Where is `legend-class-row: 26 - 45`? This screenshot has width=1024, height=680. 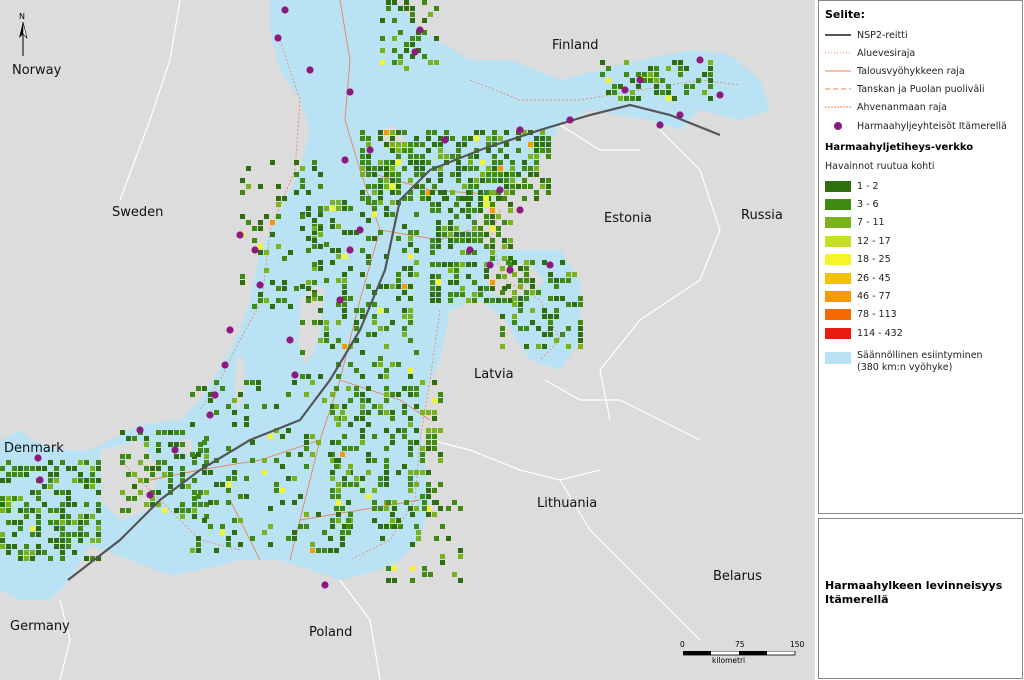
legend-class-row: 26 - 45 is located at coordinates (858, 278).